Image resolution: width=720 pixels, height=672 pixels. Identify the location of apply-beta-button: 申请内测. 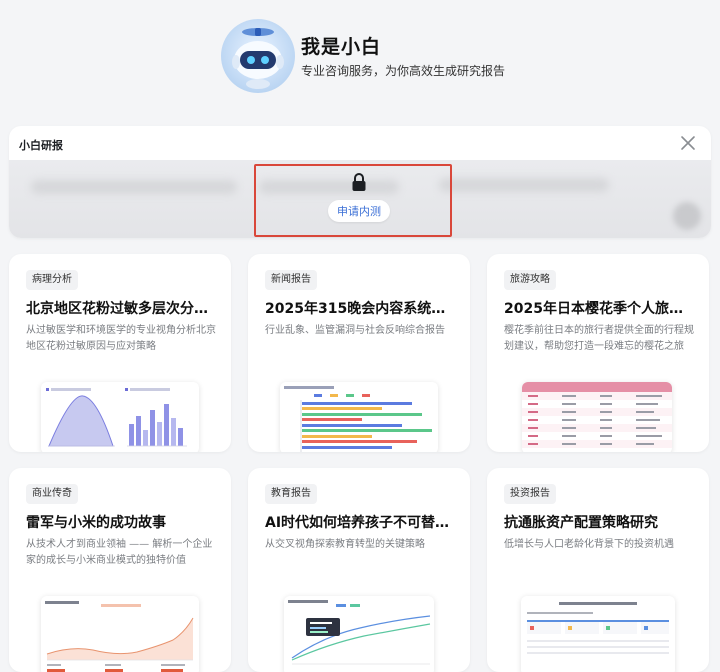
(359, 211).